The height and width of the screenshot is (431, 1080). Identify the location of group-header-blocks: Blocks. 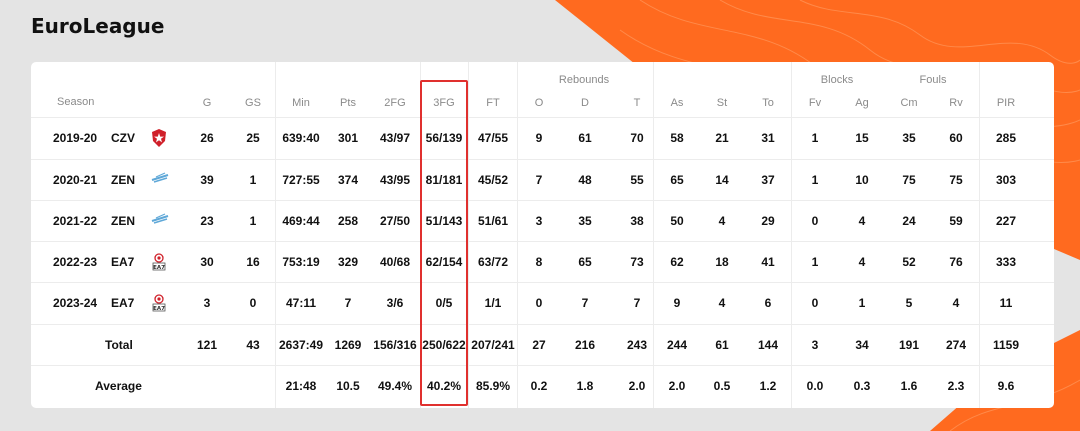
(837, 80).